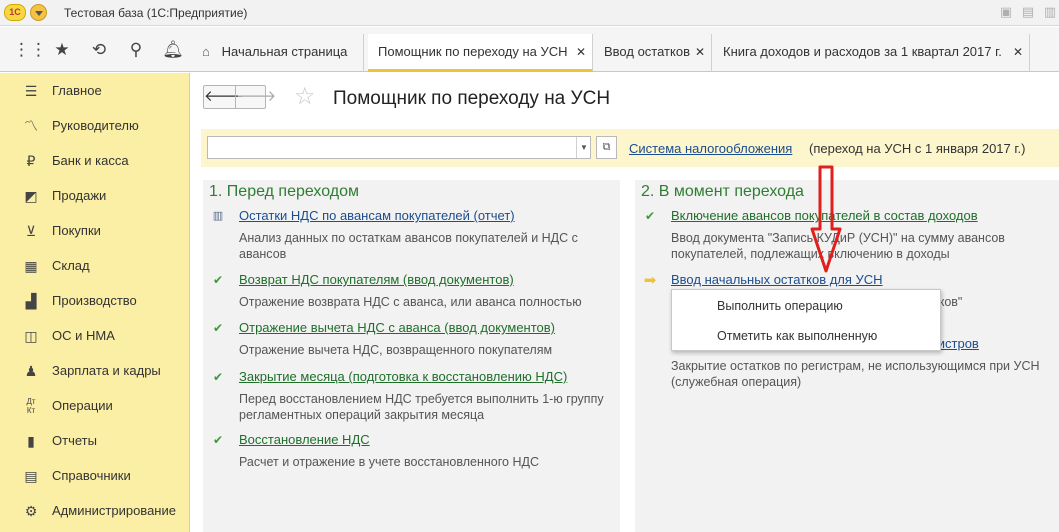 The width and height of the screenshot is (1059, 532). Describe the element at coordinates (31, 231) in the screenshot. I see `cart-icon: ⊻` at that location.